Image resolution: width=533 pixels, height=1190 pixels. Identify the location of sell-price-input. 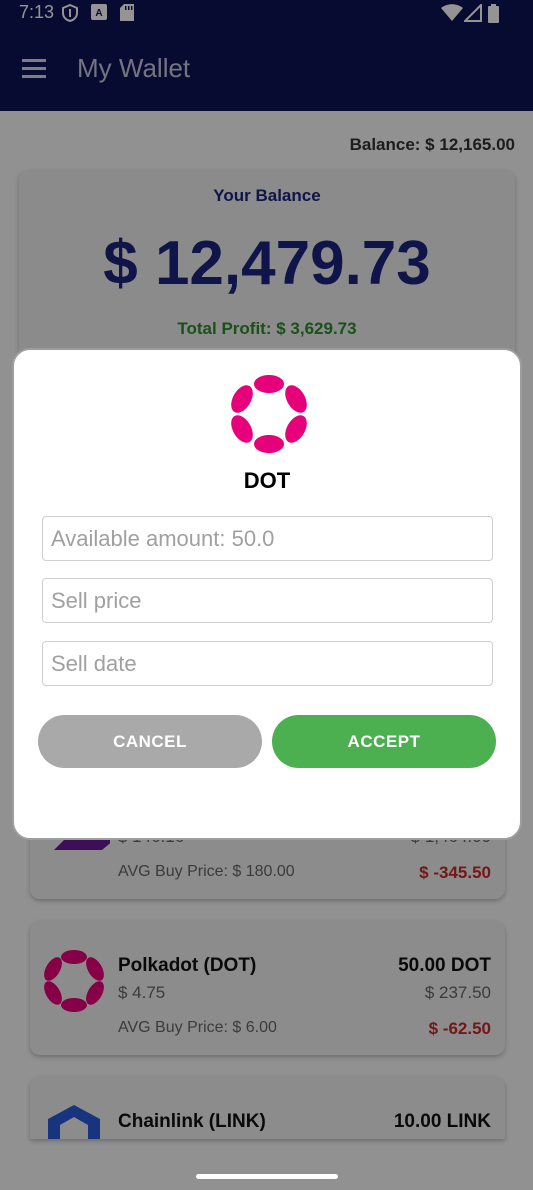
(267, 600).